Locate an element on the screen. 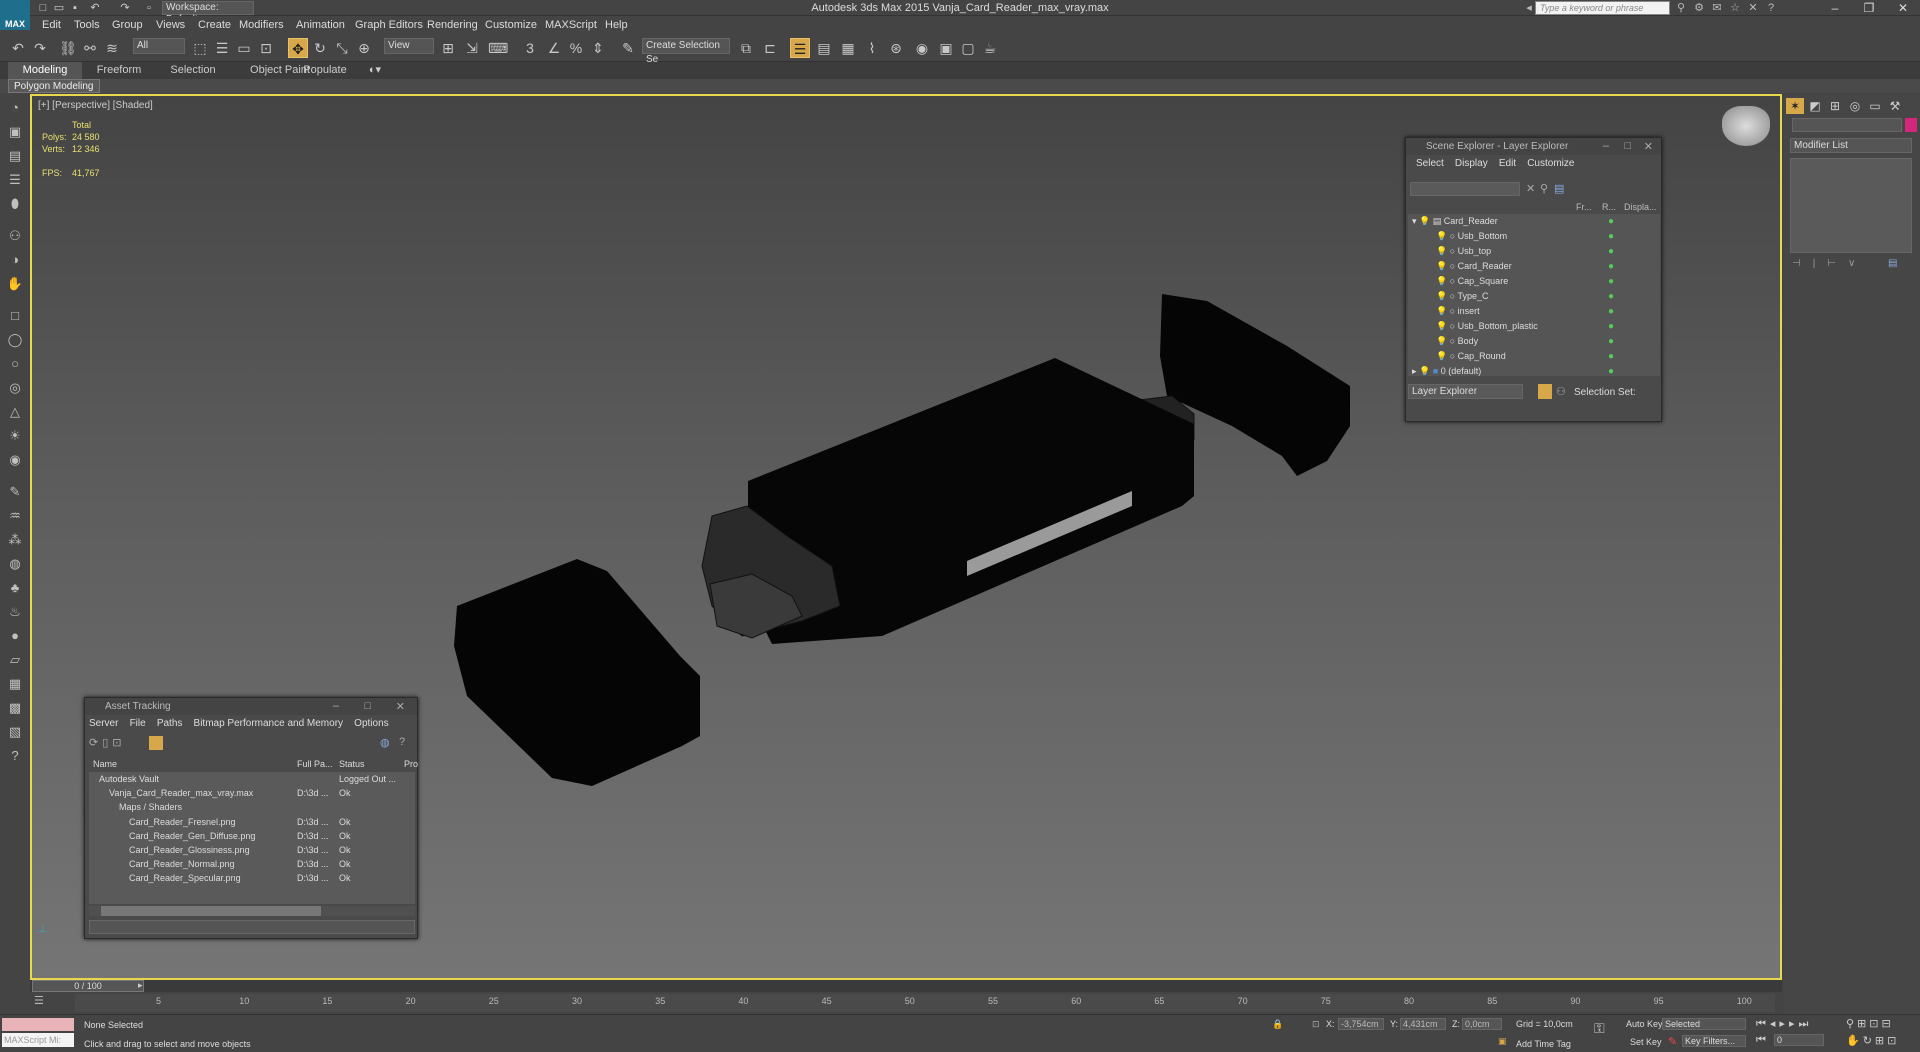  se-item-cap-square: 💡 ○ Cap_Square is located at coordinates (1534, 281).